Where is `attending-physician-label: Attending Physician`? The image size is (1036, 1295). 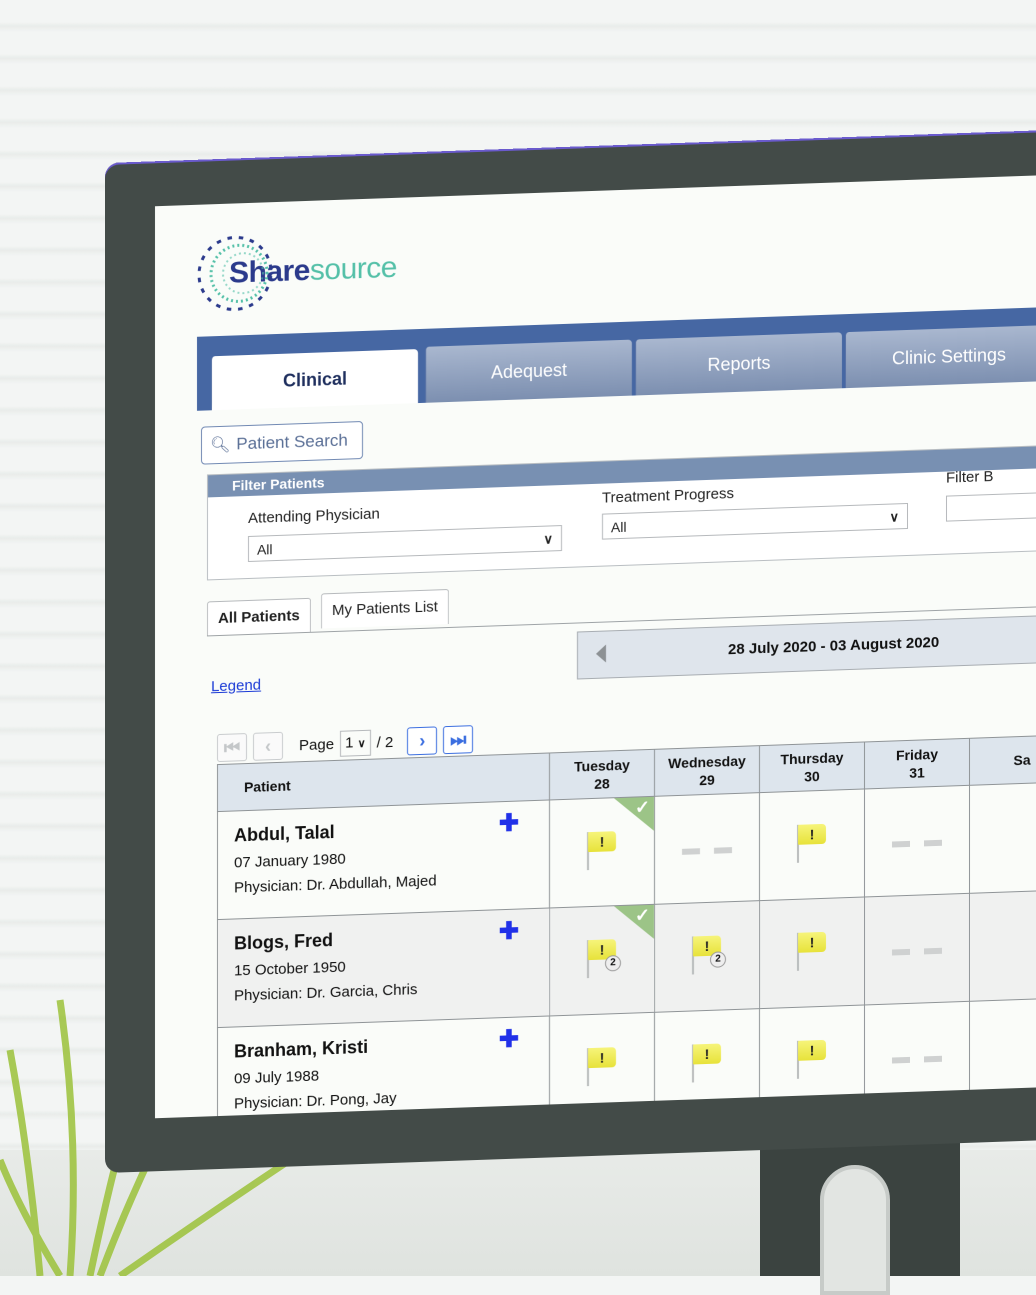
attending-physician-label: Attending Physician is located at coordinates (314, 516).